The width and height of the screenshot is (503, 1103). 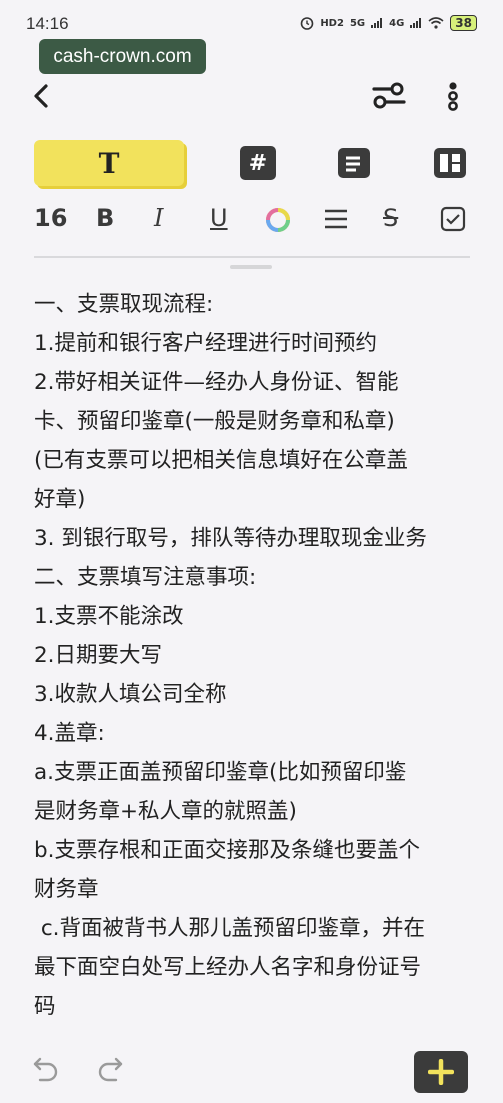 I want to click on more-vertical-icon, so click(x=453, y=97).